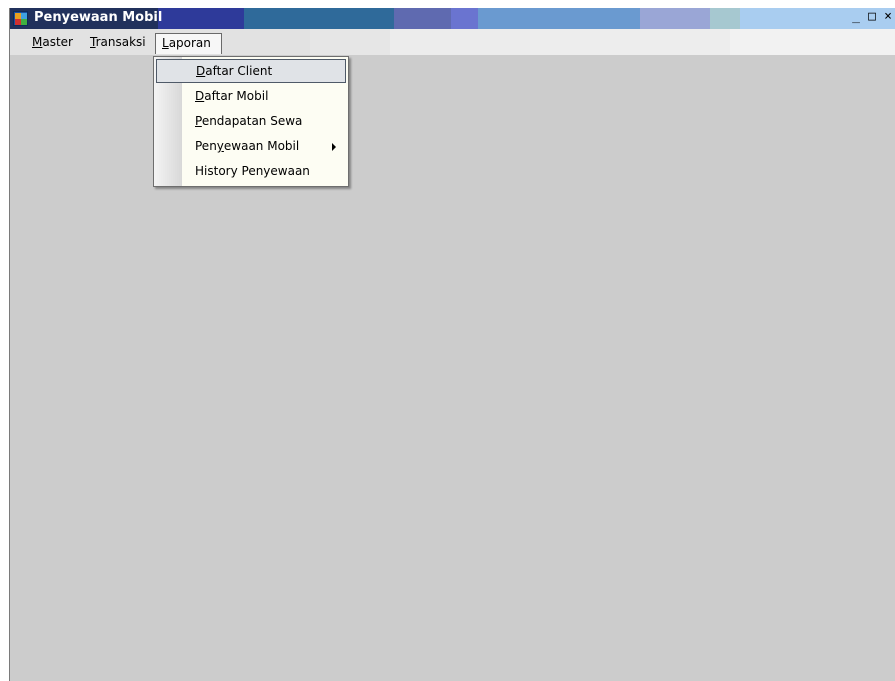 The height and width of the screenshot is (681, 895). I want to click on close-button: ×, so click(887, 18).